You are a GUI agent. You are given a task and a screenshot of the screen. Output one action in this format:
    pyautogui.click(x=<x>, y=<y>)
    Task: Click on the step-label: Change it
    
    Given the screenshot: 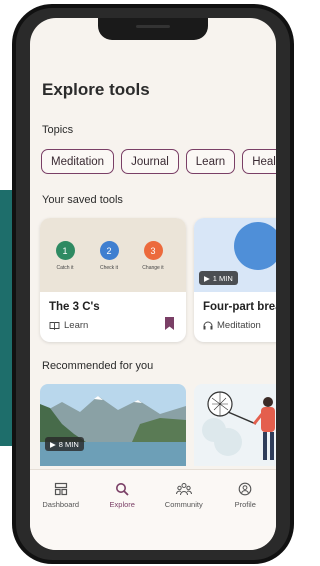 What is the action you would take?
    pyautogui.click(x=153, y=268)
    